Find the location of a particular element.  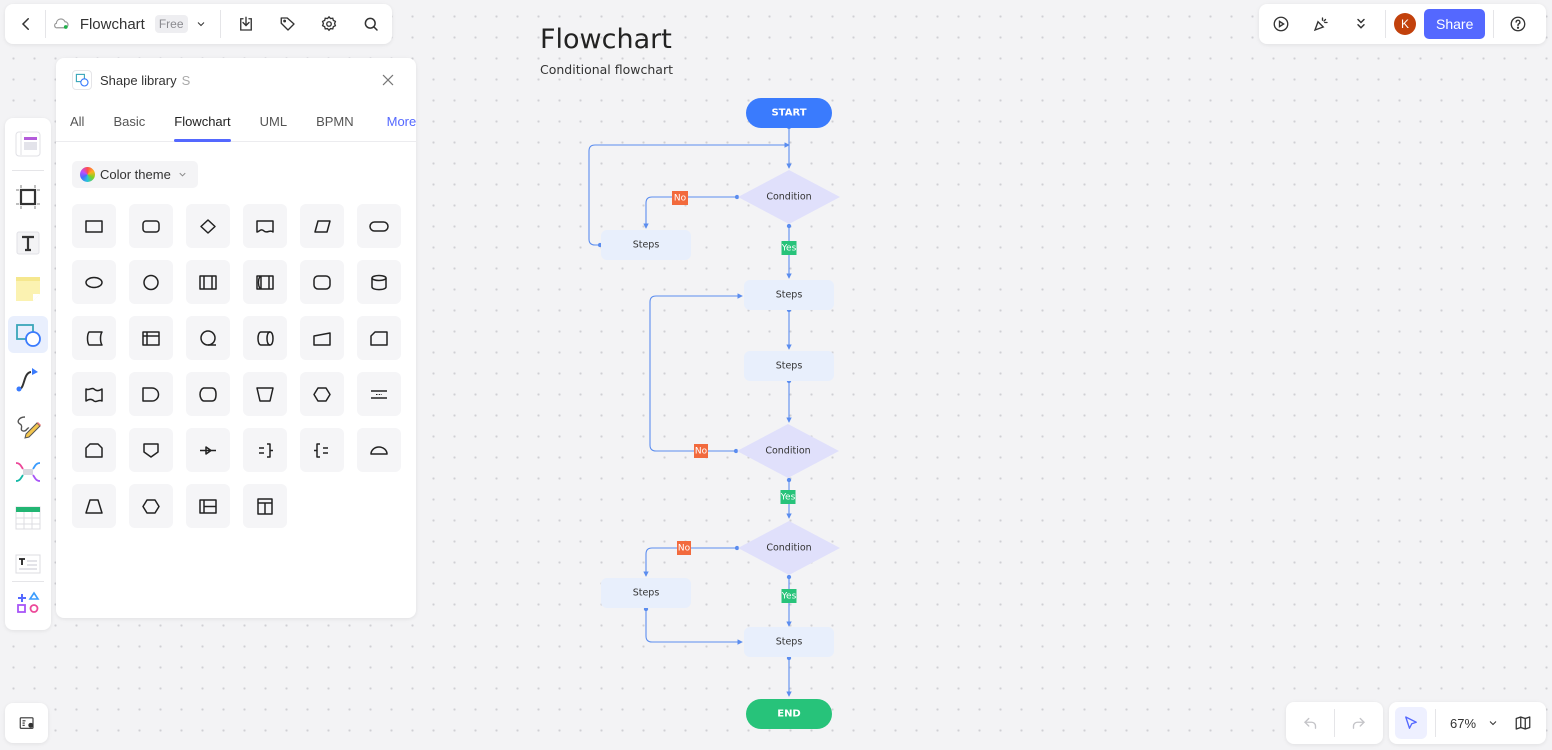

tag-button is located at coordinates (288, 24).